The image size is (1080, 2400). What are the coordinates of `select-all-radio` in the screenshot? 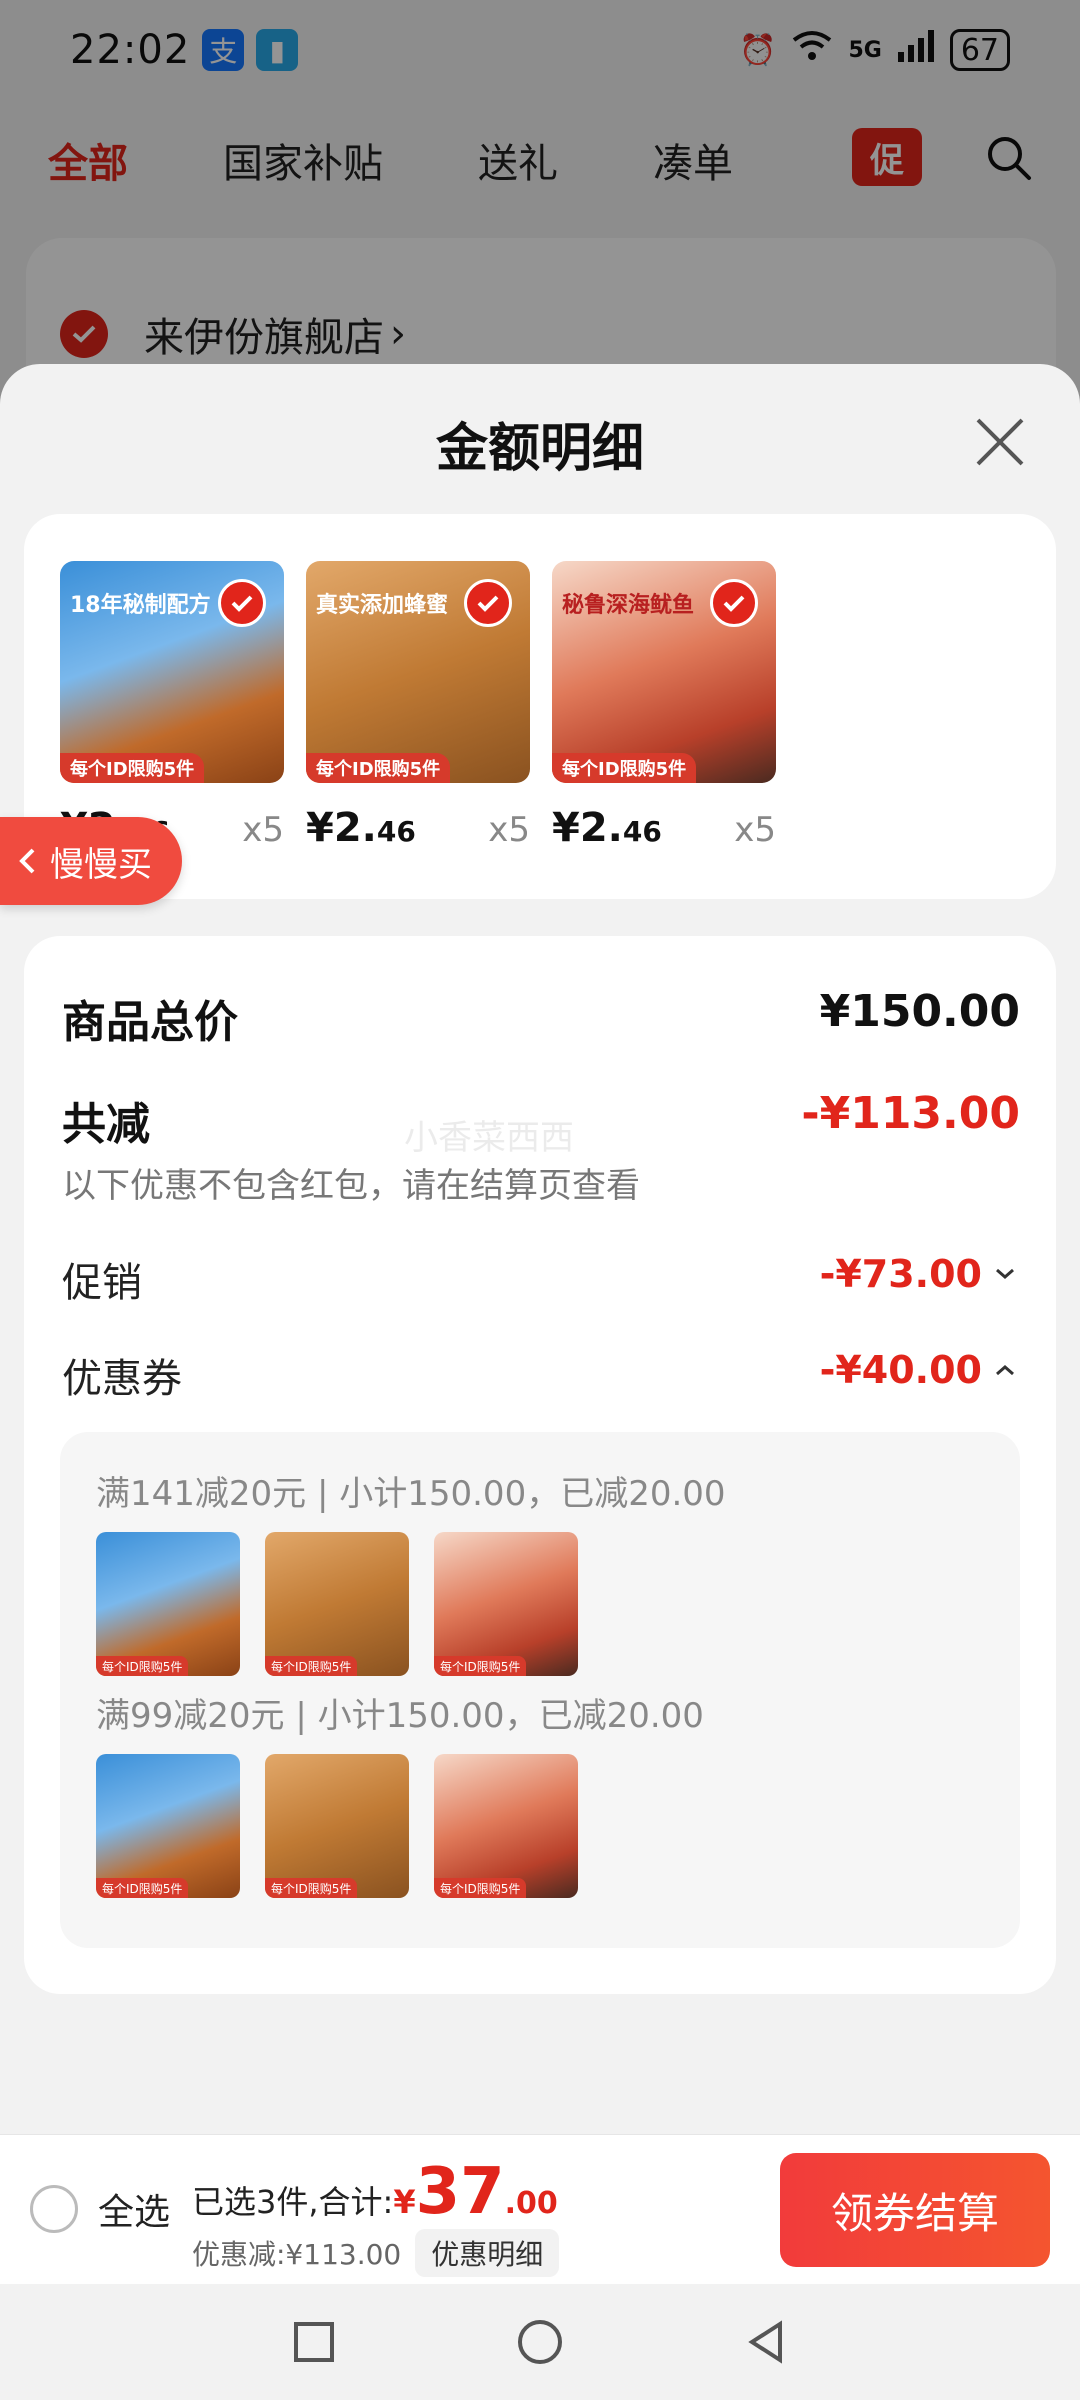 It's located at (54, 2209).